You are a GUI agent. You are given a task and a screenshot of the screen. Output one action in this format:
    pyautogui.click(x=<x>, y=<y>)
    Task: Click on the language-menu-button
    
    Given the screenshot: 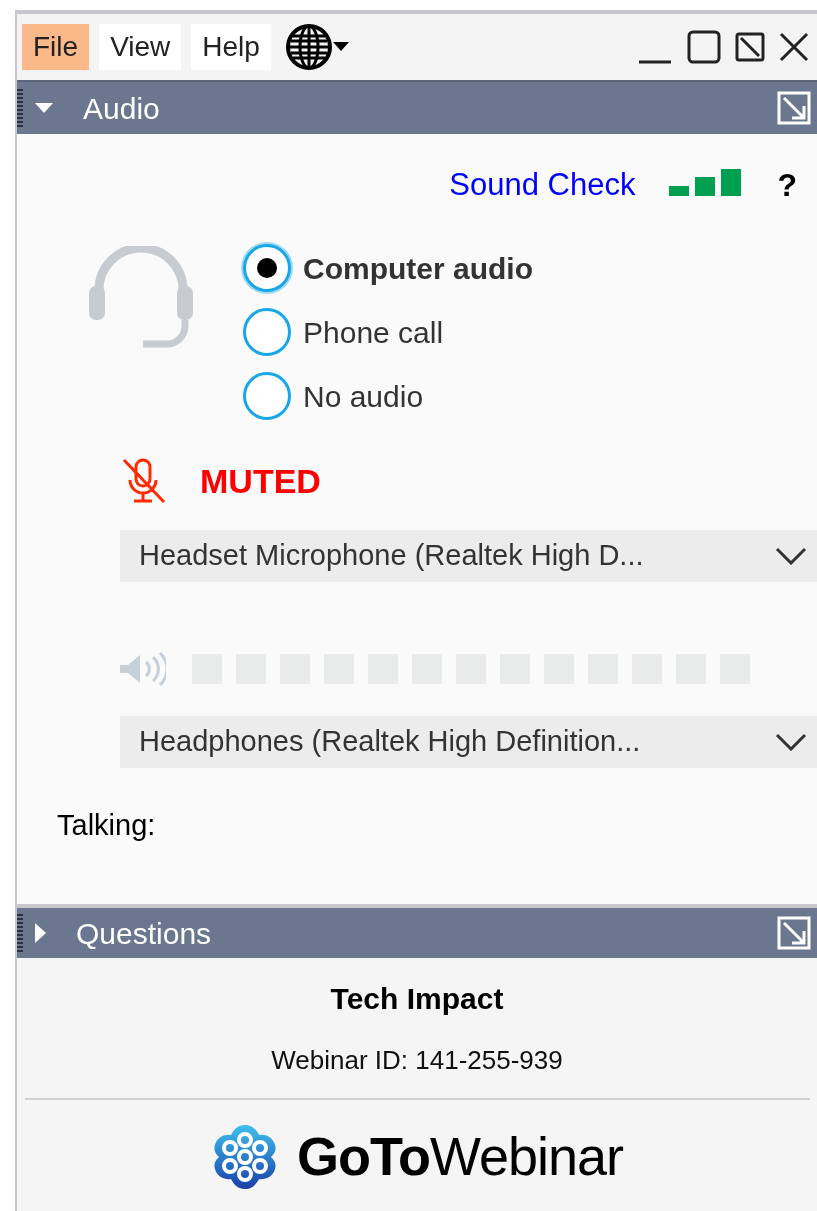 What is the action you would take?
    pyautogui.click(x=316, y=47)
    